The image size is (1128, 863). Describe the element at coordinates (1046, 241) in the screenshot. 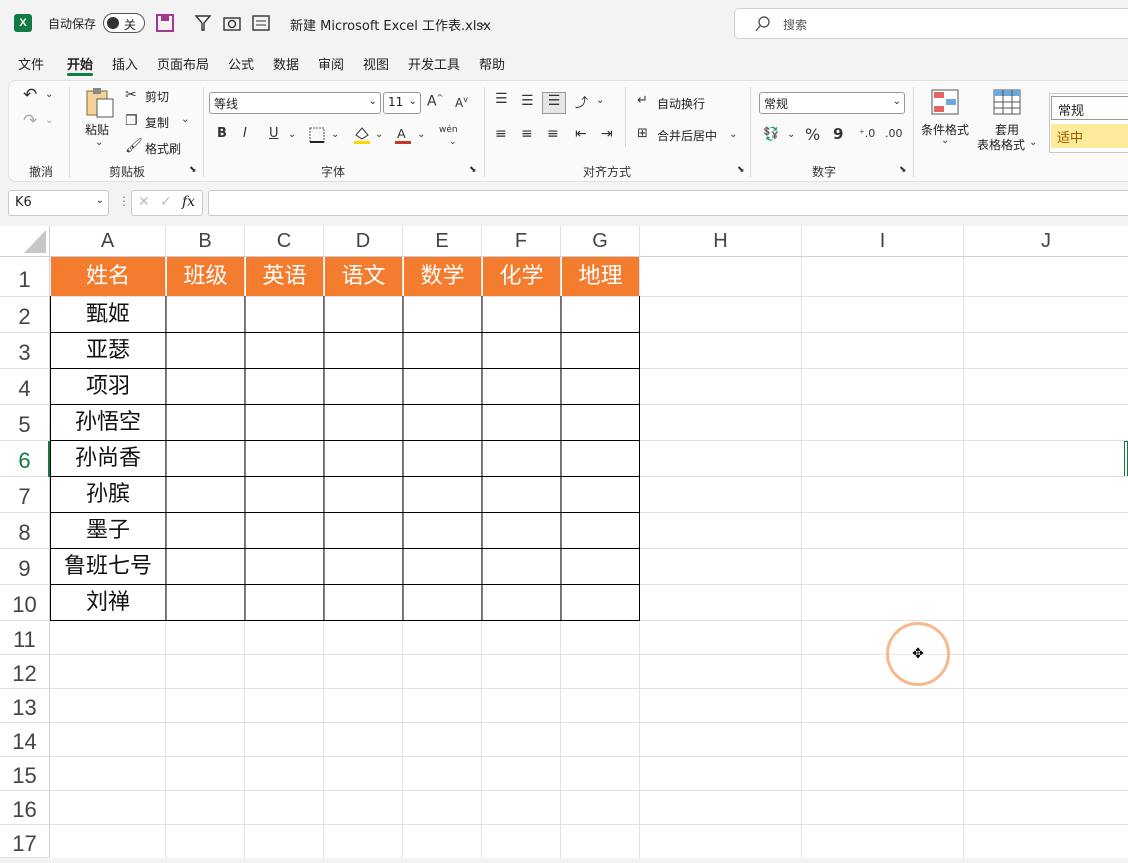

I see `column-header-j: J` at that location.